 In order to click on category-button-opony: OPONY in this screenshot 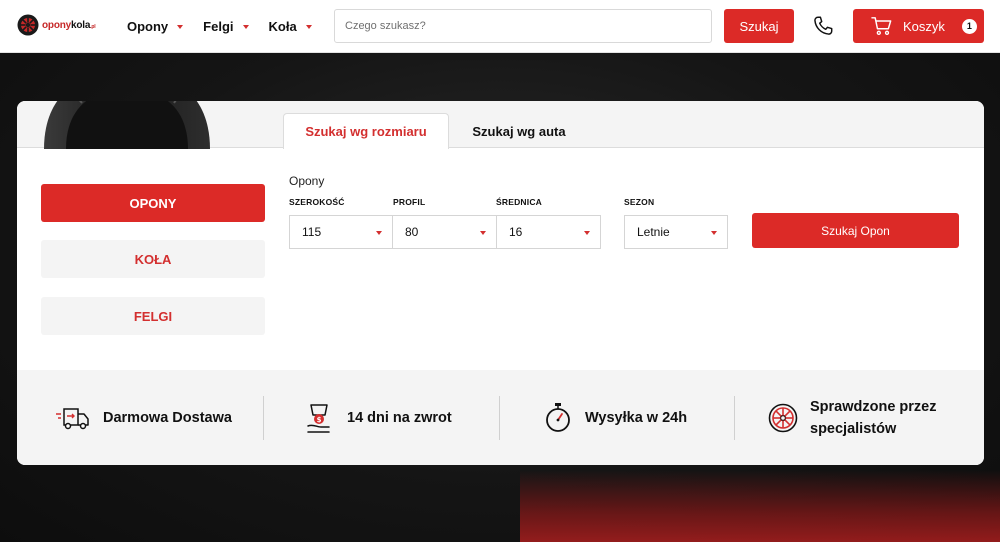, I will do `click(153, 203)`.